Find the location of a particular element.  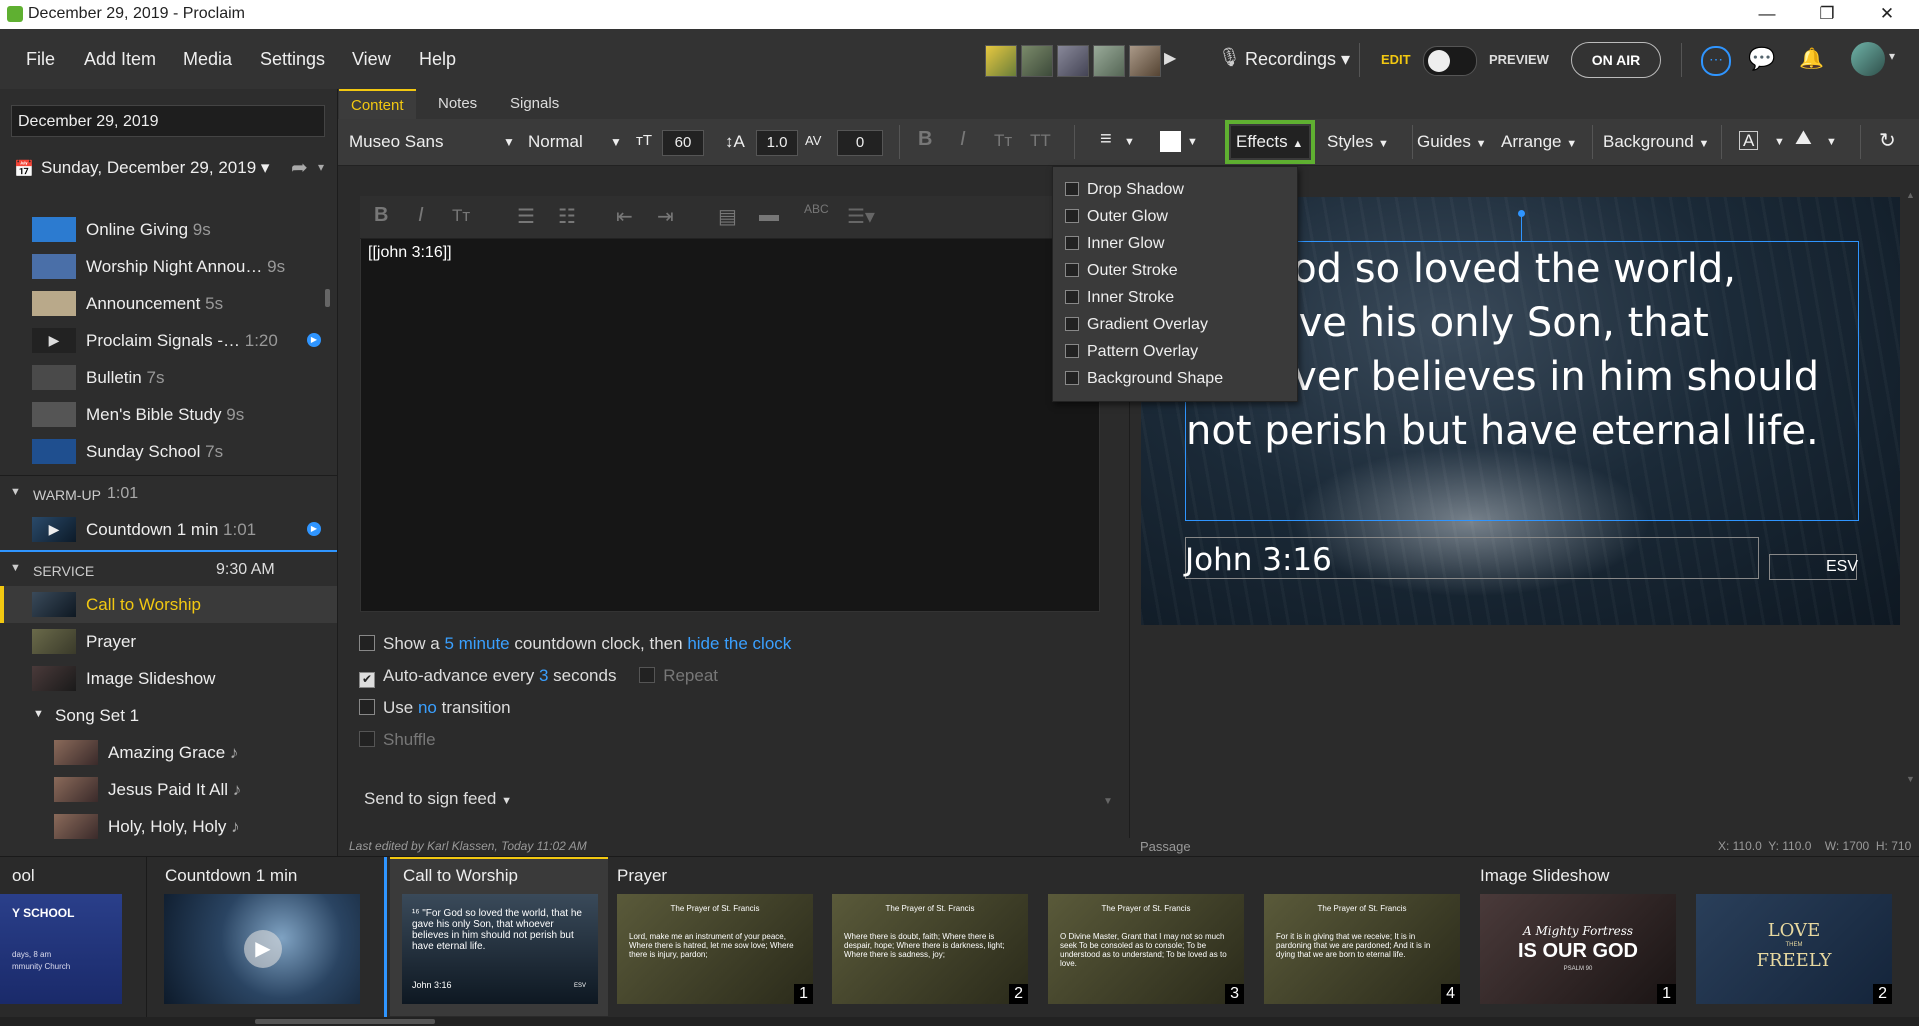

all-caps-icon: TT is located at coordinates (1040, 141).